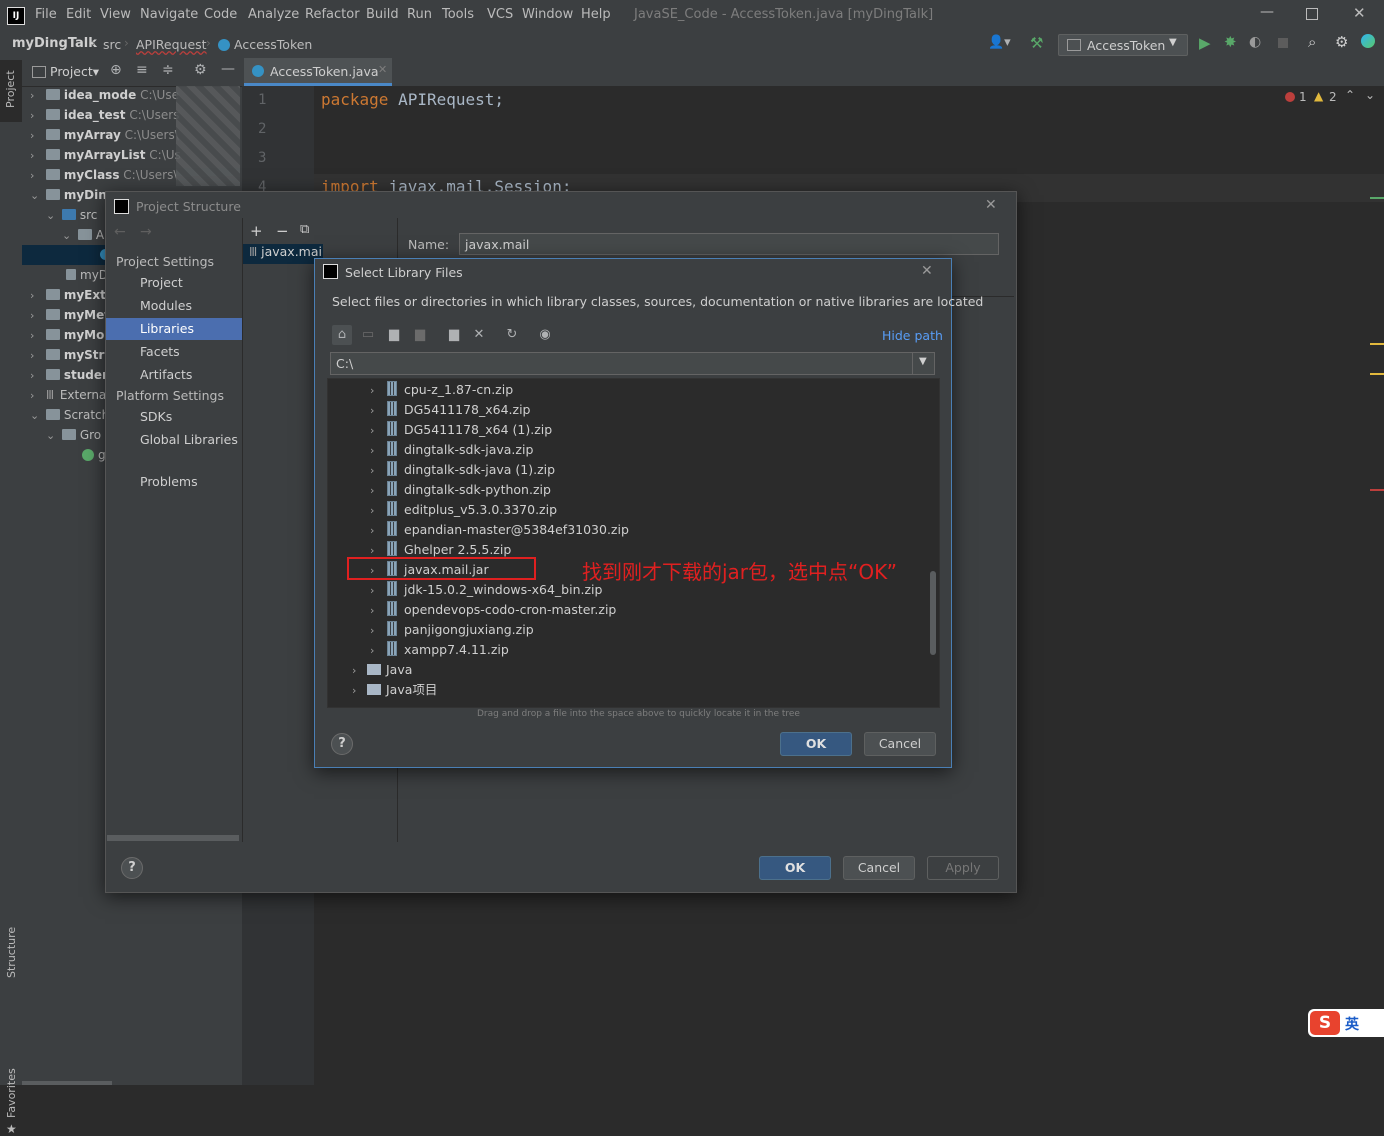  I want to click on menu-vcs: VCS, so click(500, 14).